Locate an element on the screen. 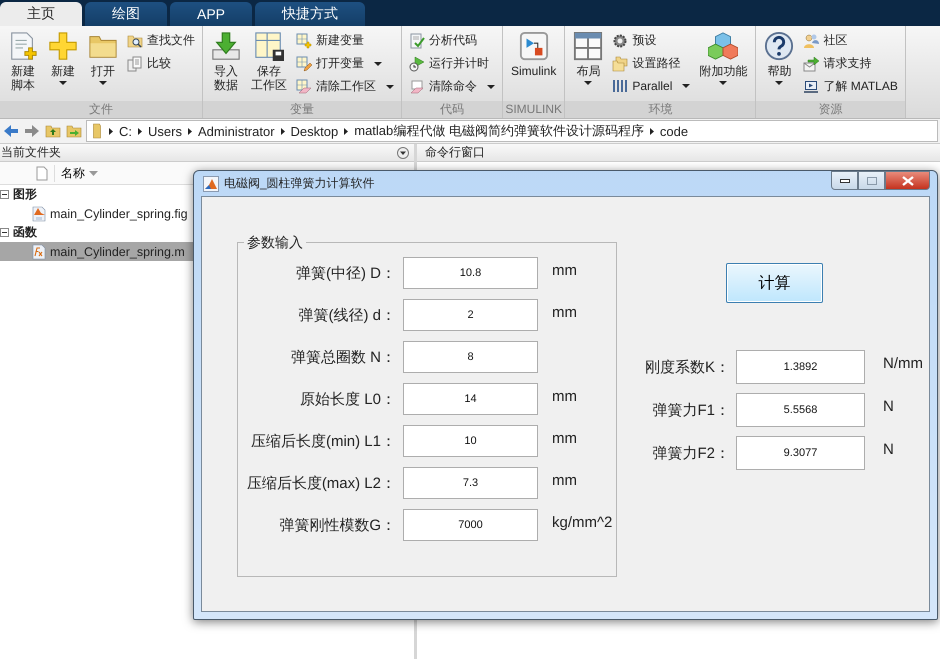  panel-title: 当前文件夹 is located at coordinates (31, 152).